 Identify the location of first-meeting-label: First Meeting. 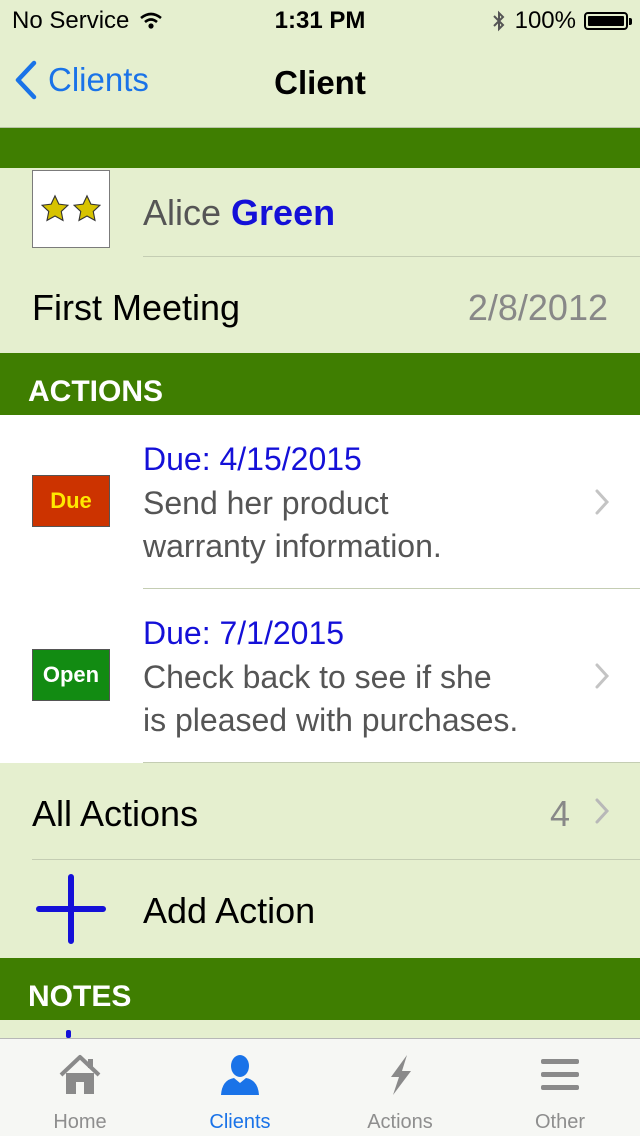
(136, 307).